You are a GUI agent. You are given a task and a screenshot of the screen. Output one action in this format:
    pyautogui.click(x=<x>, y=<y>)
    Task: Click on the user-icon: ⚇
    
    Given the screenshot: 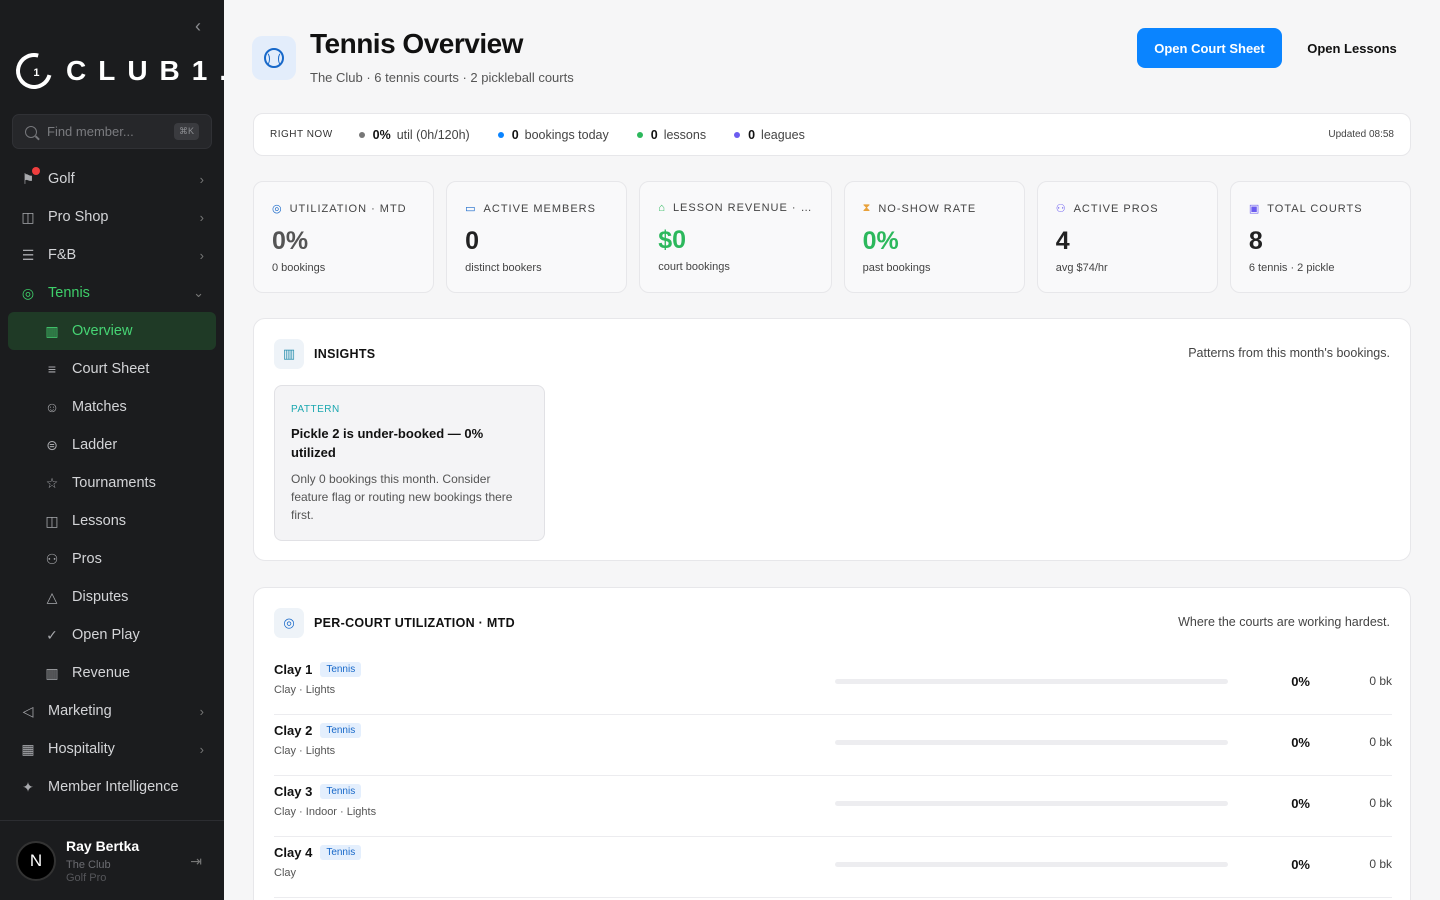 What is the action you would take?
    pyautogui.click(x=1061, y=209)
    